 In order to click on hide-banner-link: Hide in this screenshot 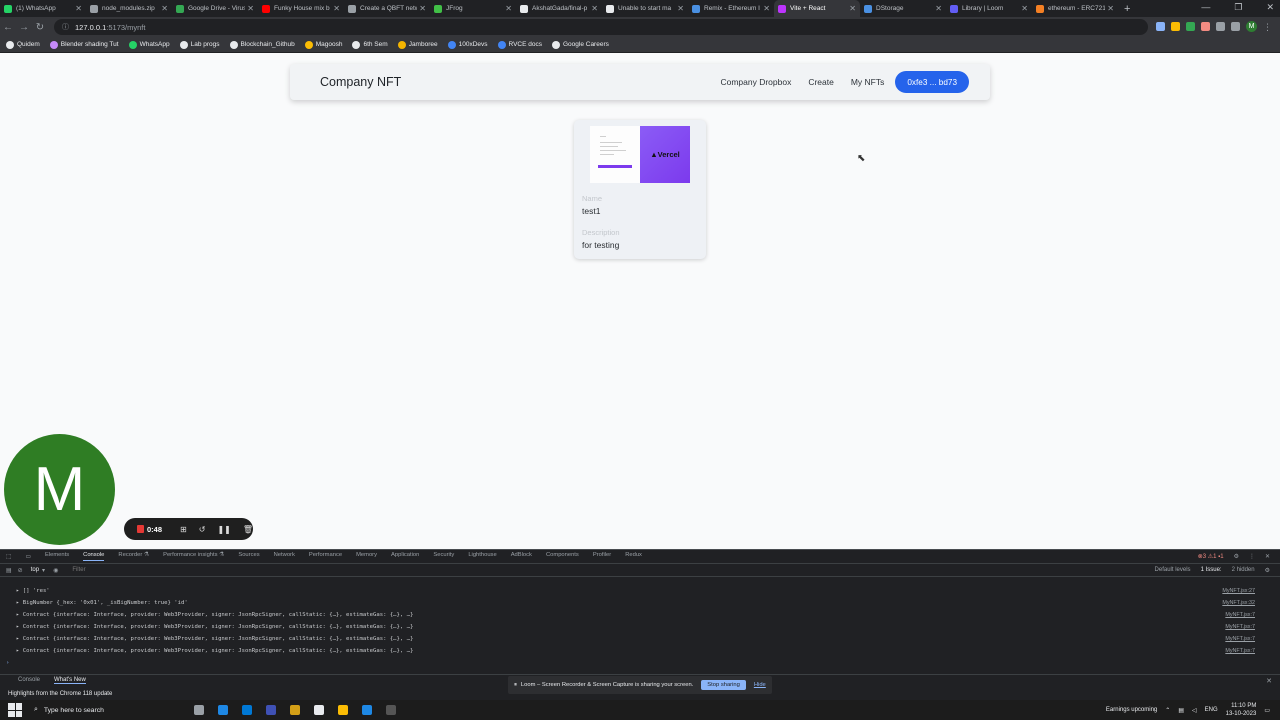, I will do `click(760, 685)`.